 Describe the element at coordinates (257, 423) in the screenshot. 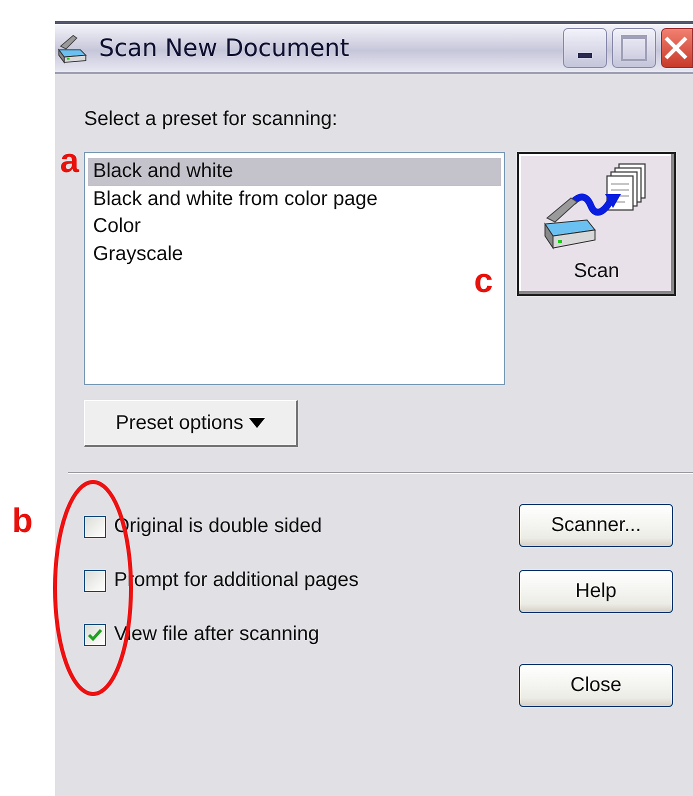

I see `caret-icon` at that location.